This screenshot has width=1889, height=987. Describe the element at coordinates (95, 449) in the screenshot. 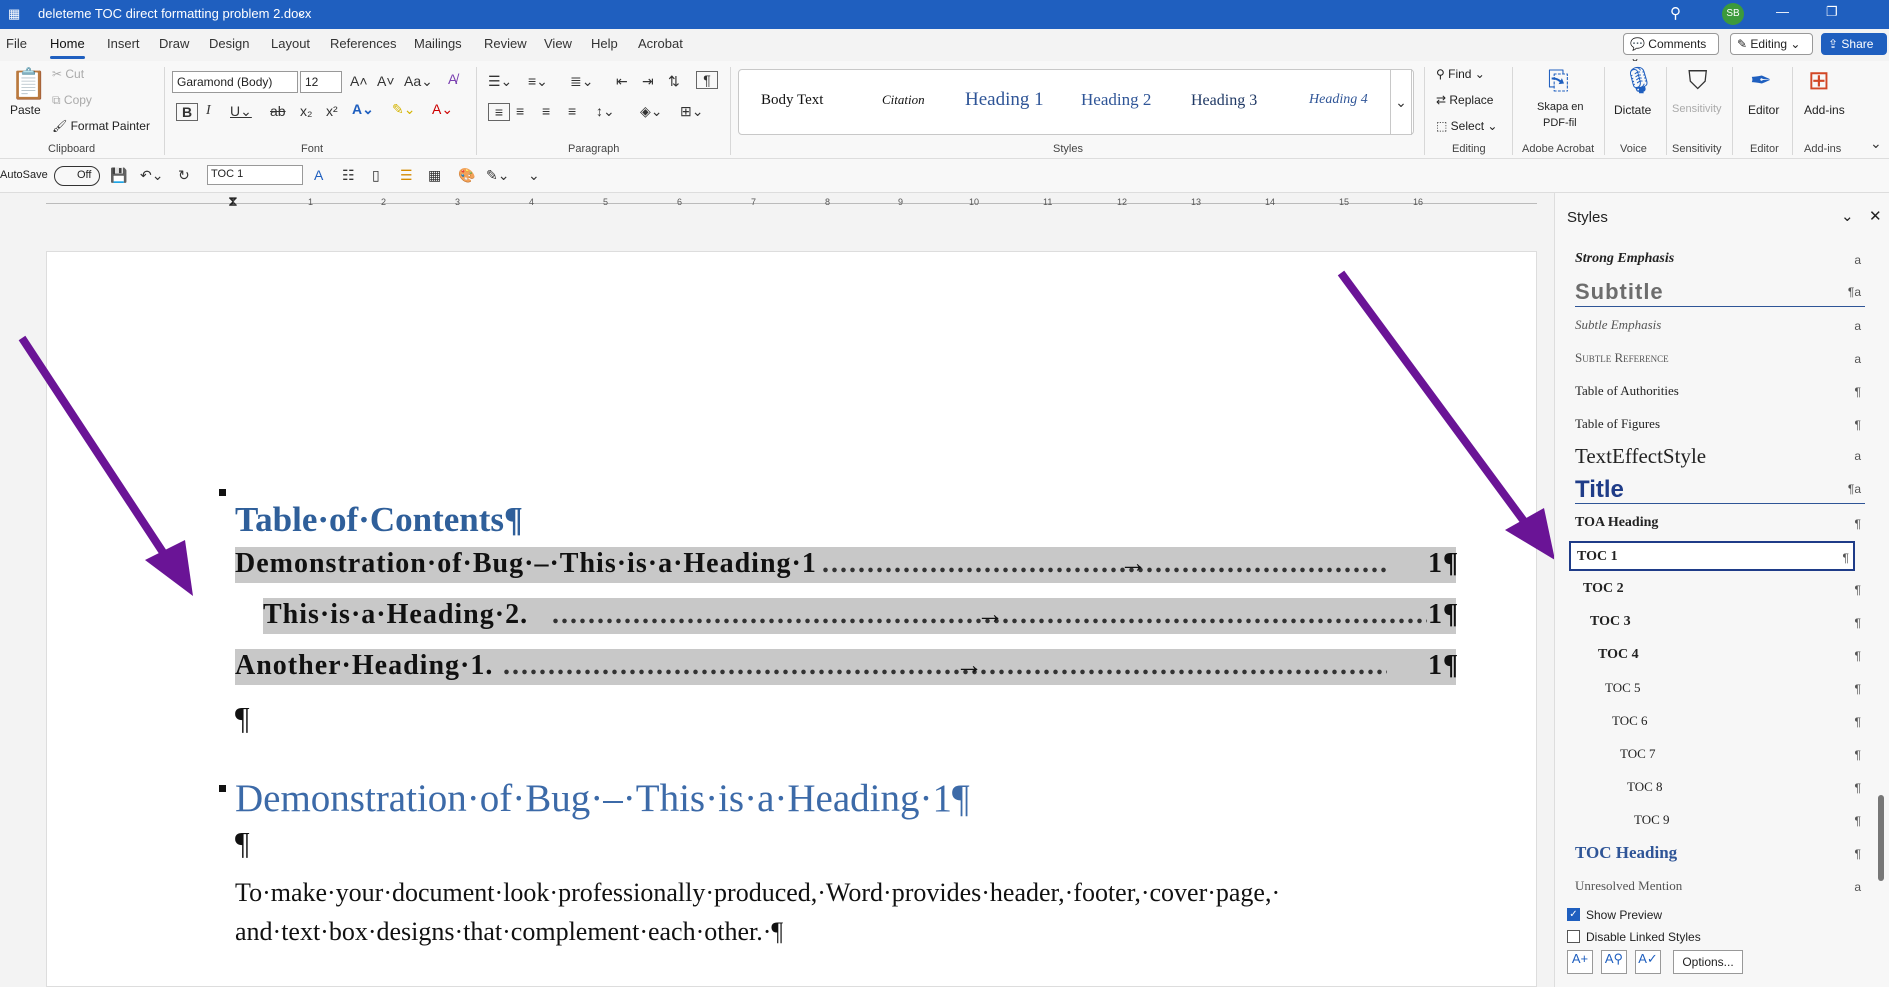

I see `annotation-arrow-left` at that location.